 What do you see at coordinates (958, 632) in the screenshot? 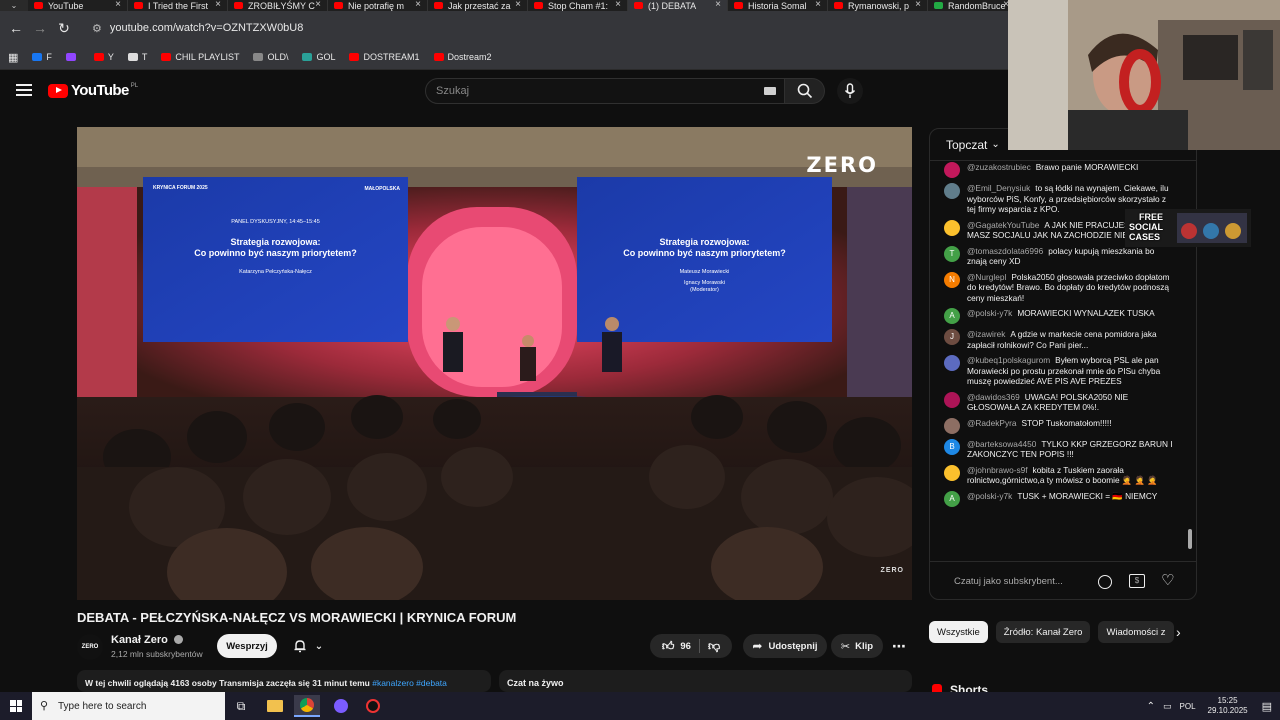
I see `filter-chip: Wszystkie` at bounding box center [958, 632].